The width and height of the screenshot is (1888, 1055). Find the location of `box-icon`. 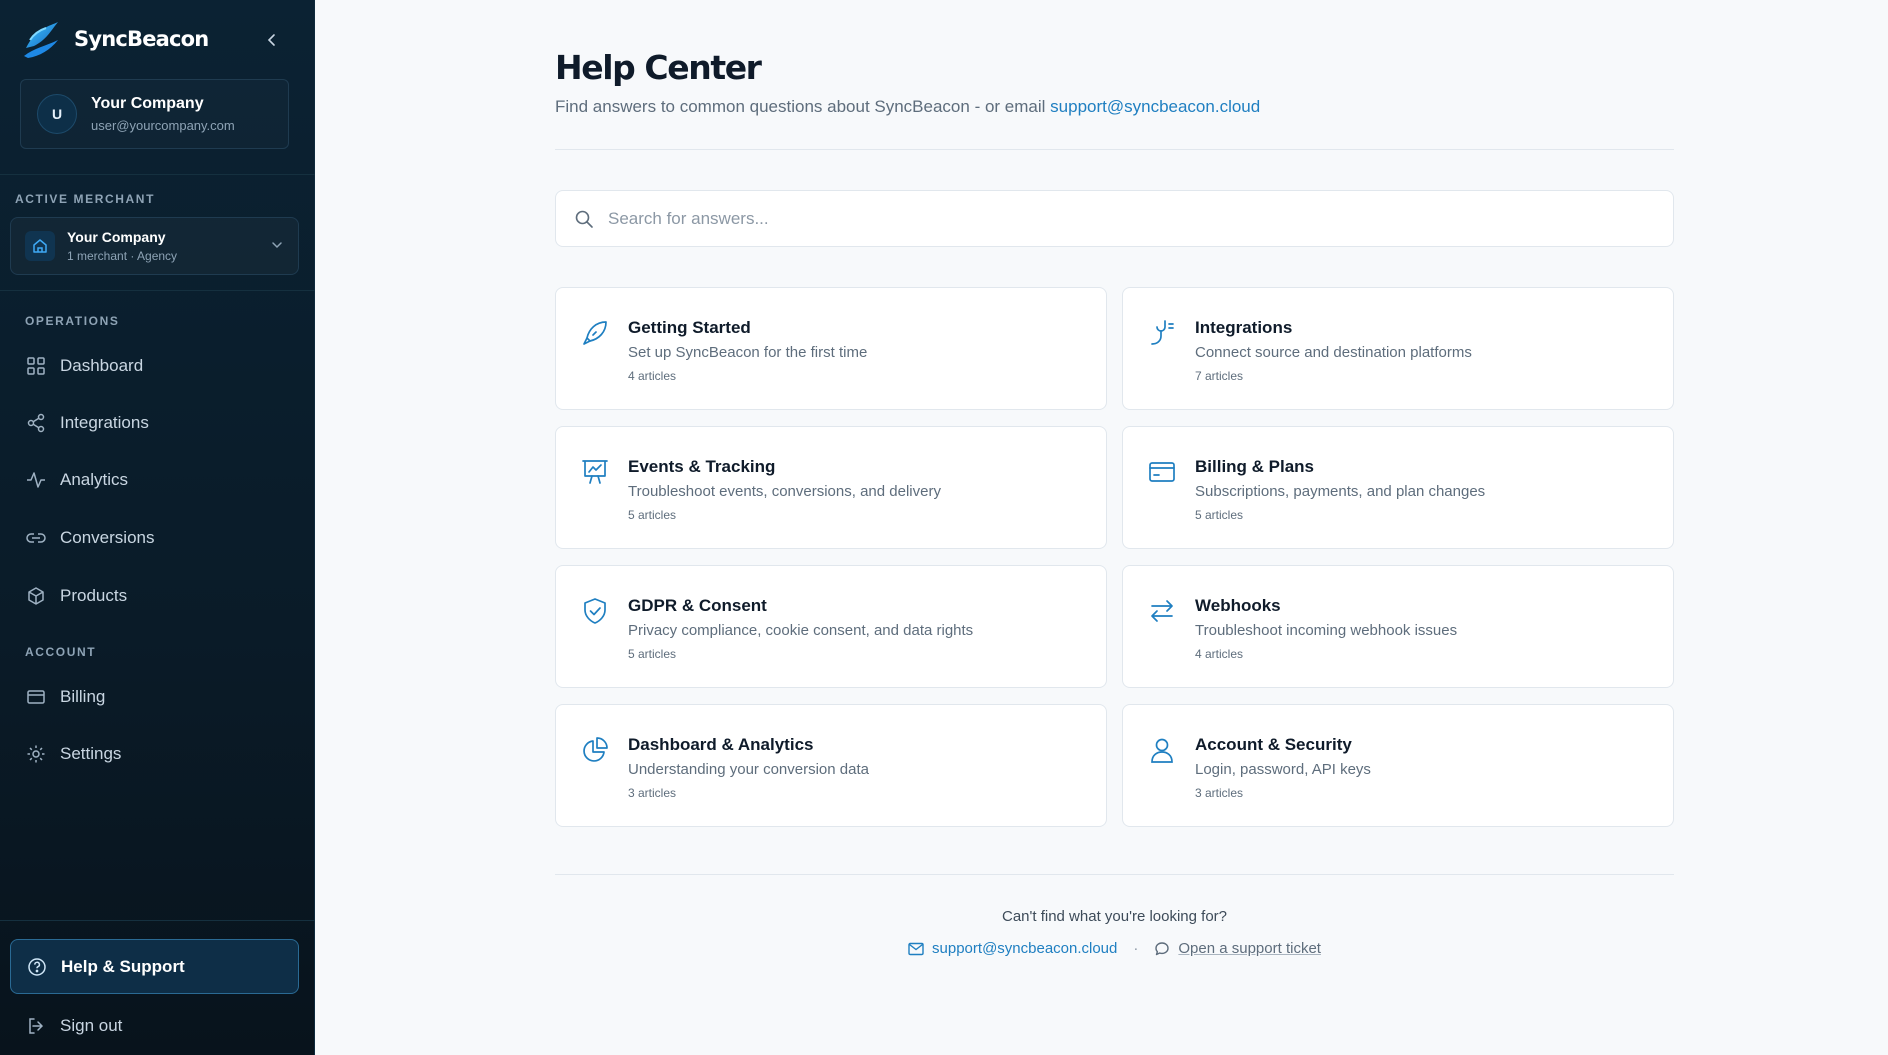

box-icon is located at coordinates (36, 596).